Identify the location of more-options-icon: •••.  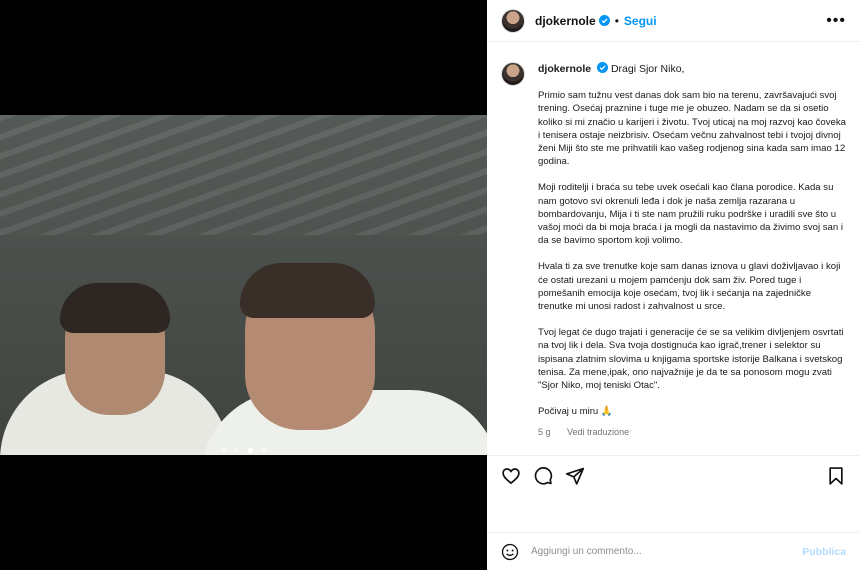
(836, 20).